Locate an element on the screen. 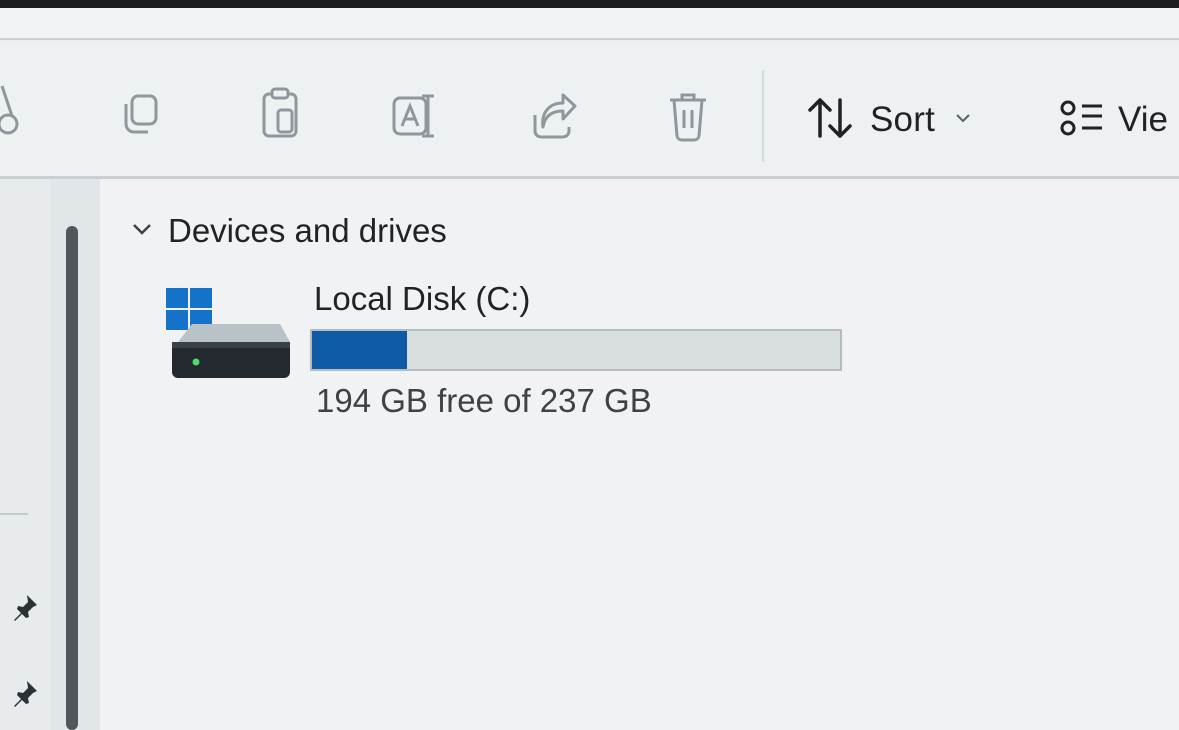 This screenshot has width=1179, height=730. group-title: Devices and drives is located at coordinates (307, 230).